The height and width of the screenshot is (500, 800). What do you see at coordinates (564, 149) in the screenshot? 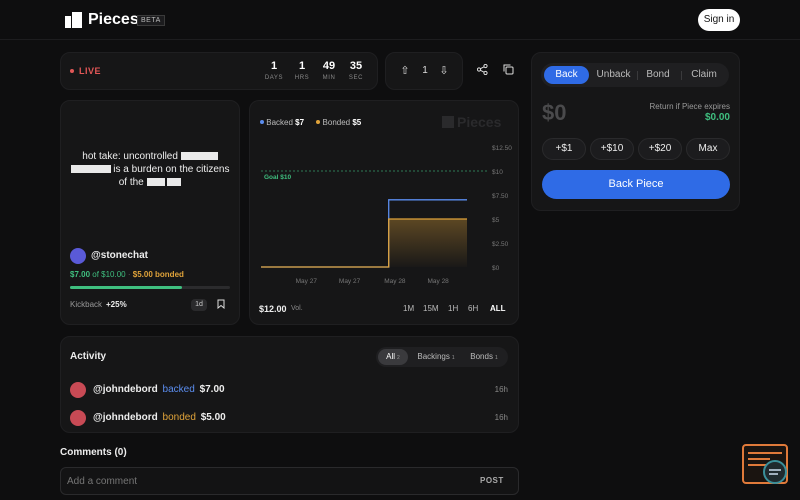
I see `add-1-button: +$1` at bounding box center [564, 149].